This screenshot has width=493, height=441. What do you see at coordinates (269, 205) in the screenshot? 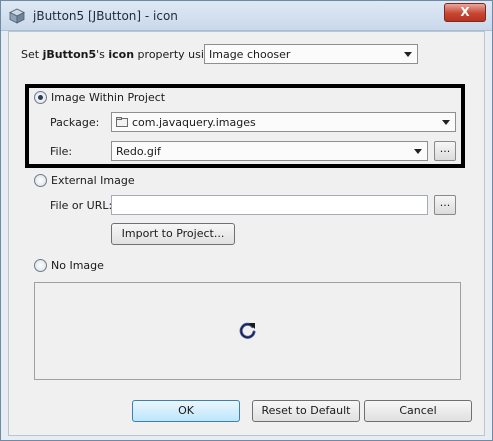
I see `file-or-url-input` at bounding box center [269, 205].